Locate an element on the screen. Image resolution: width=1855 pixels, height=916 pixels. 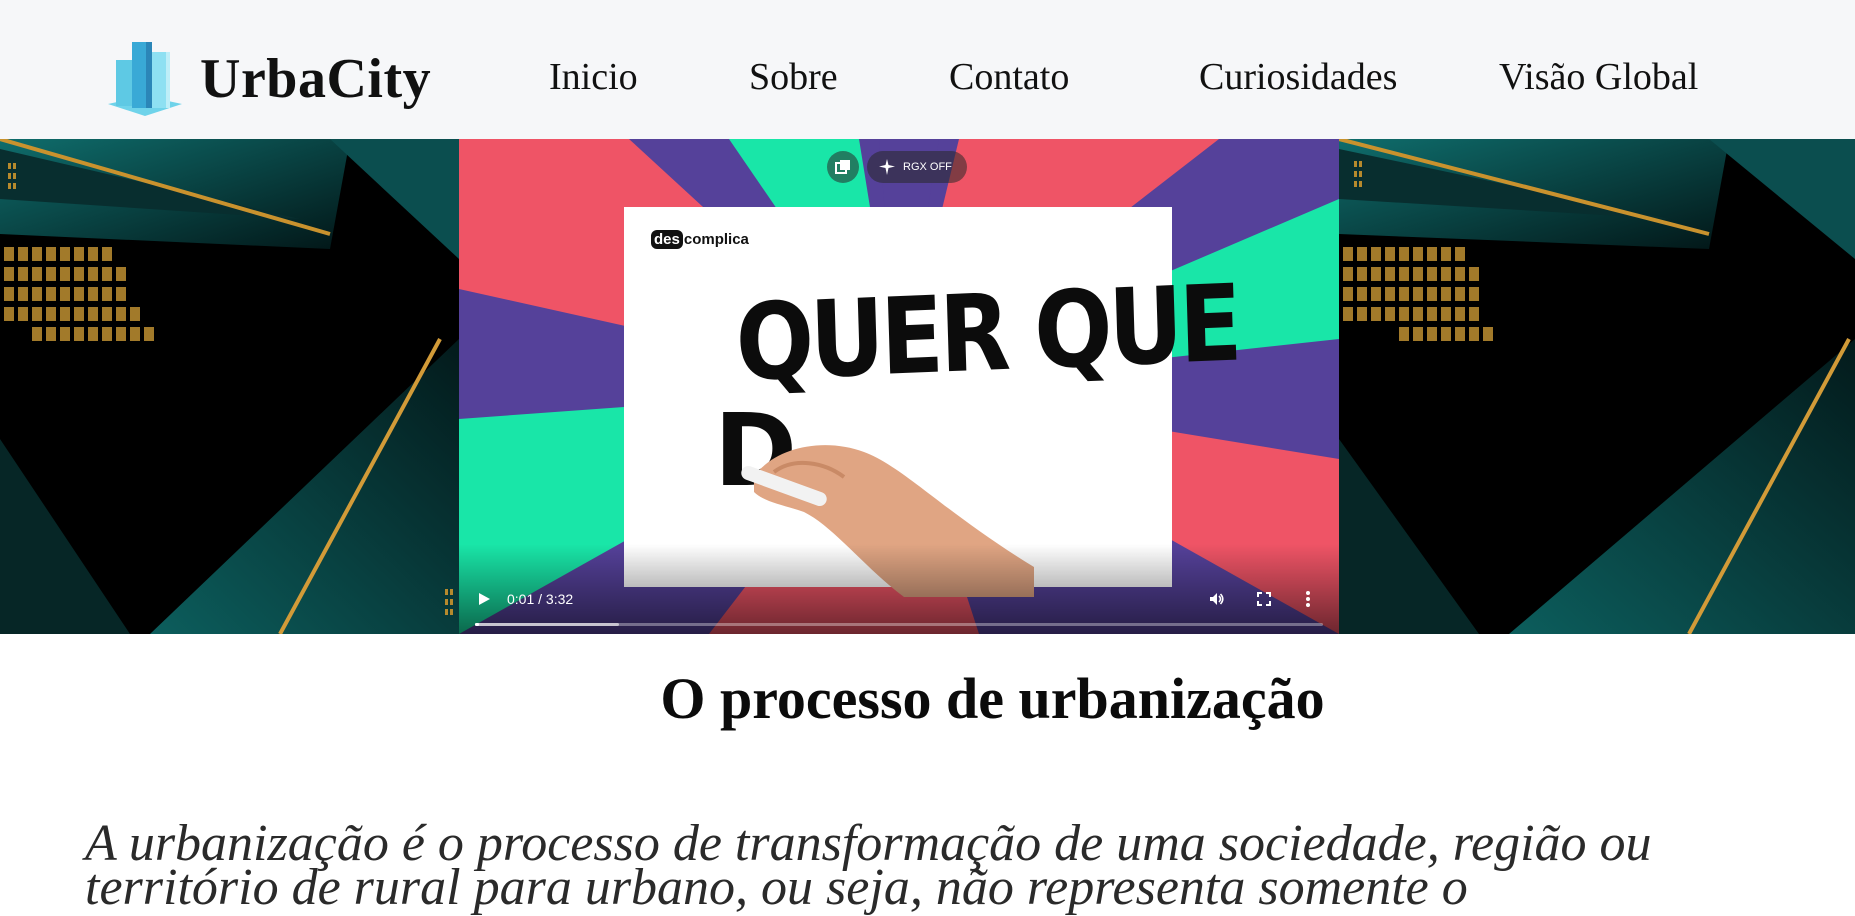
volume-icon is located at coordinates (1217, 601).